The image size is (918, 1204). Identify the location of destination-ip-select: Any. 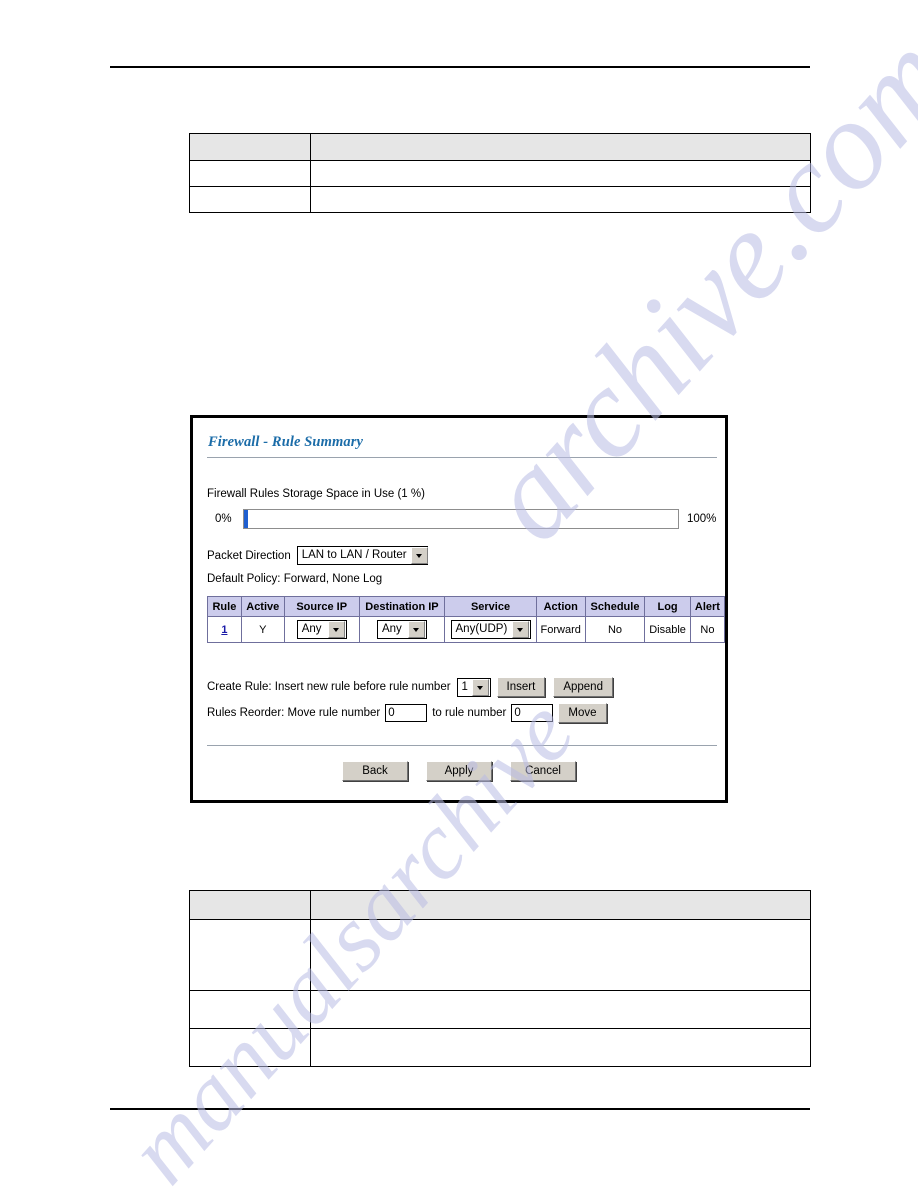
(401, 629).